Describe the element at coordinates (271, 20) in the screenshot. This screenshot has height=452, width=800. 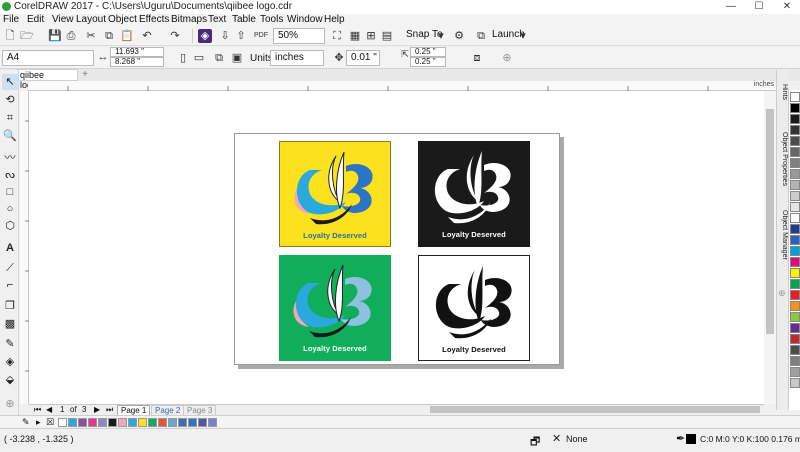
I see `menu-tools: Tools` at that location.